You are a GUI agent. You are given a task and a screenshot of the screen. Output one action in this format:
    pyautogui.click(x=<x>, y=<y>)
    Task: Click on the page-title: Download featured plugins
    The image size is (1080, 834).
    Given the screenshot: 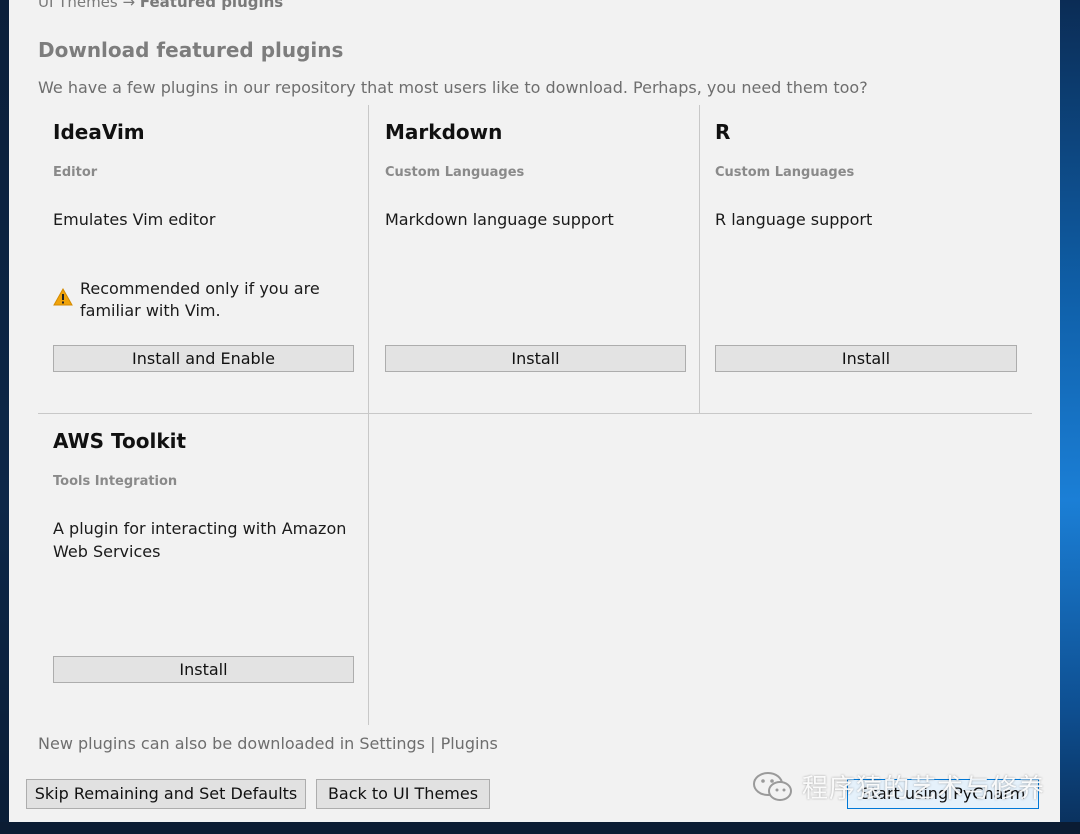 What is the action you would take?
    pyautogui.click(x=191, y=50)
    